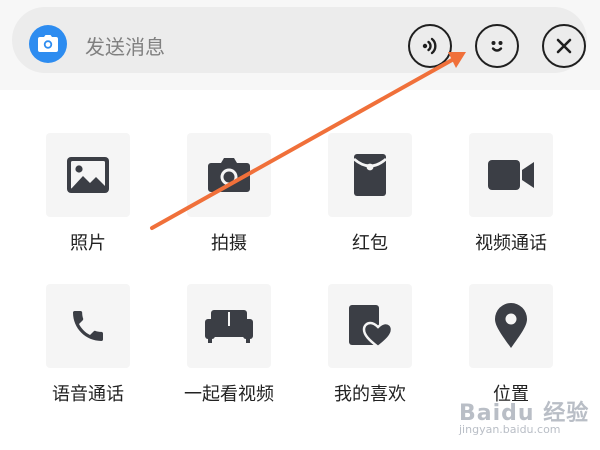  I want to click on baidu-watermark: Baidu 经验 jingyan.baidu.com, so click(527, 418).